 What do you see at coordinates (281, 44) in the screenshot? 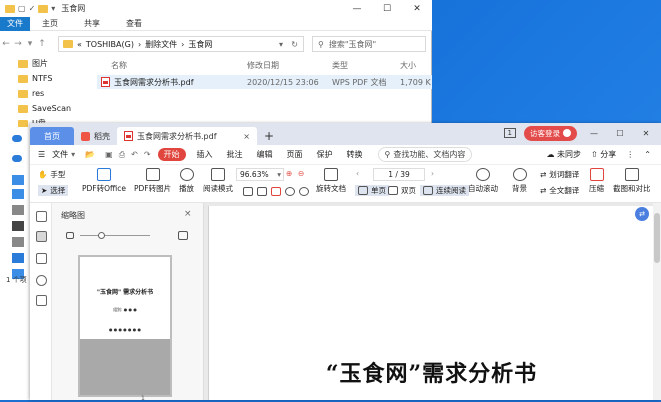
I see `address-dropdown-icon: ▾` at bounding box center [281, 44].